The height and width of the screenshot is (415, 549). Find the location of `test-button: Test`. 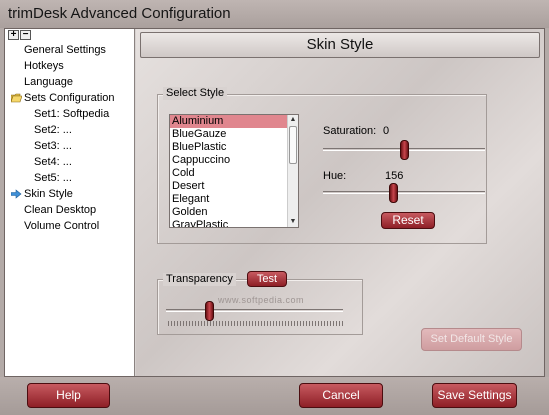

test-button: Test is located at coordinates (267, 279).